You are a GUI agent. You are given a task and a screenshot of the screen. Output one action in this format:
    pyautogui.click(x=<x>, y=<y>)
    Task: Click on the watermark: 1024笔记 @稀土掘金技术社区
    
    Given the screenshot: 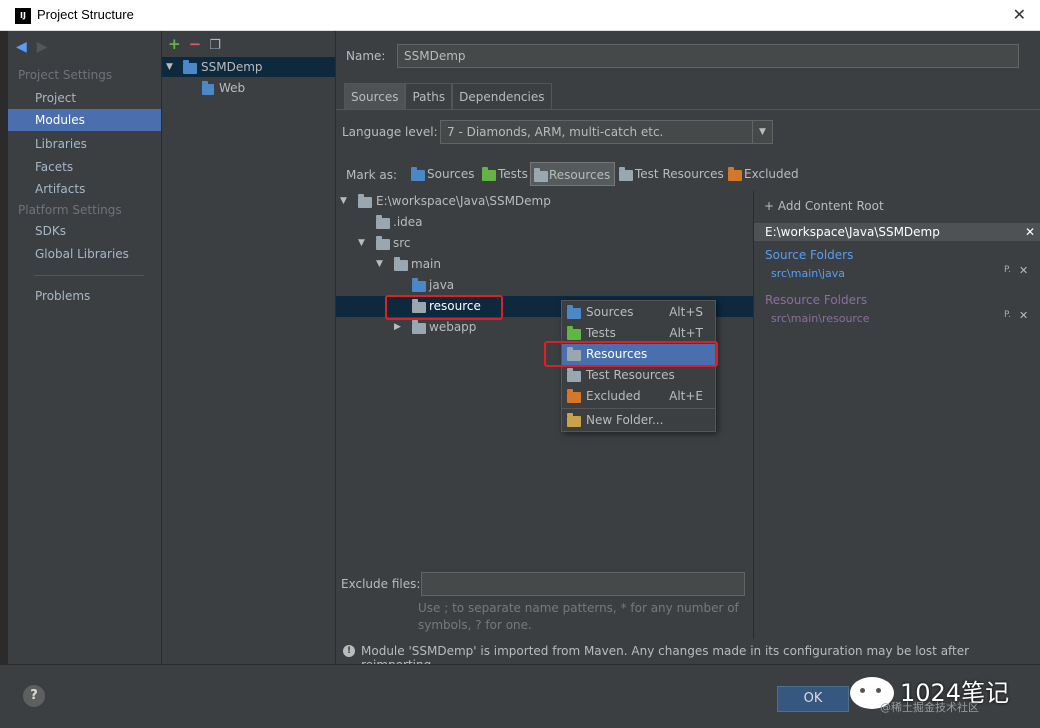 What is the action you would take?
    pyautogui.click(x=935, y=694)
    